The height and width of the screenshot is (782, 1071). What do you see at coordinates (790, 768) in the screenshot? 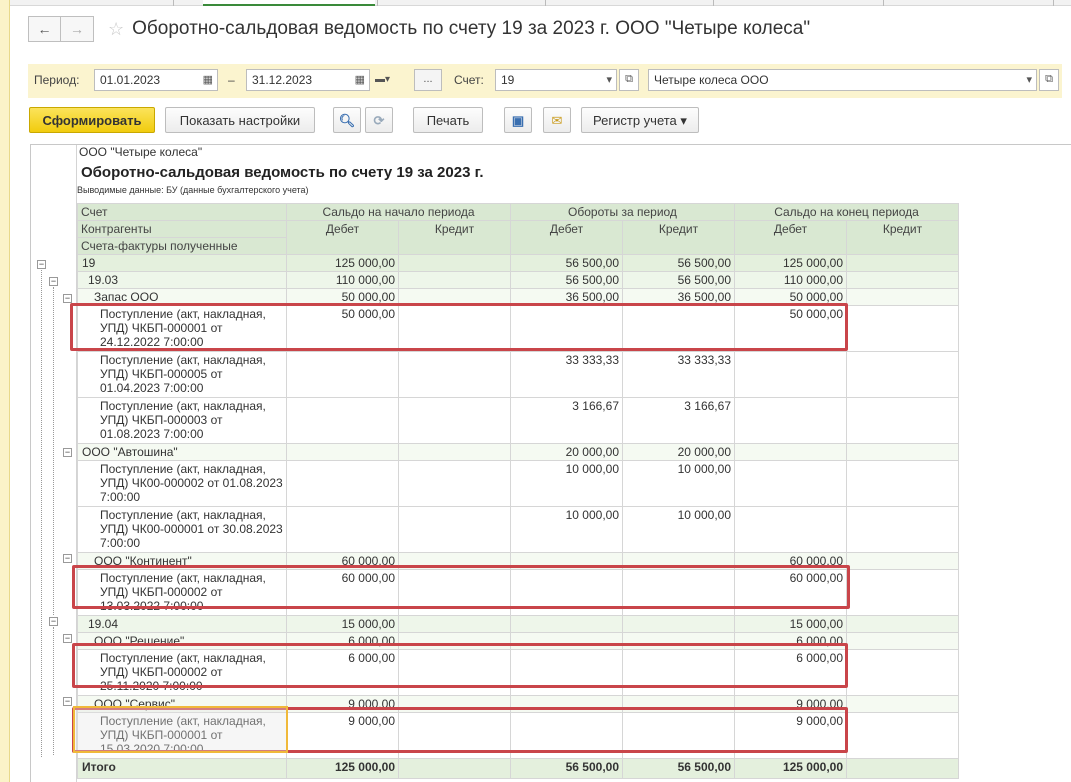
I see `amount-cell-cb-d: 125 000,00` at bounding box center [790, 768].